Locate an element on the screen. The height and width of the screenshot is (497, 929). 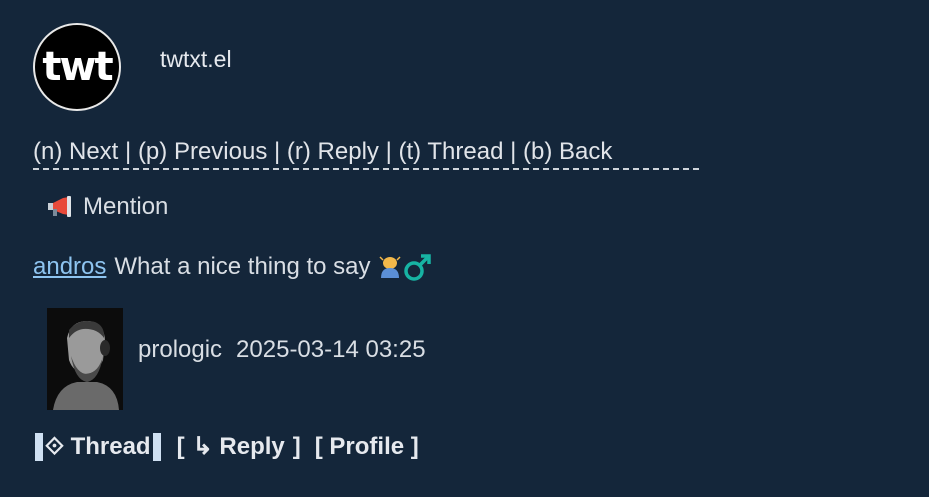
reply-bracket-open: [ is located at coordinates (180, 446).